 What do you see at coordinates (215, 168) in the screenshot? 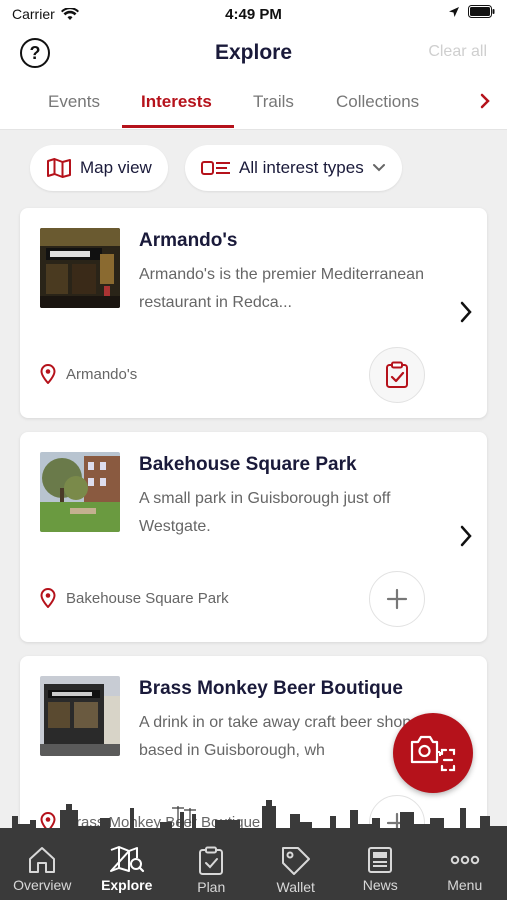
I see `filter-list-icon` at bounding box center [215, 168].